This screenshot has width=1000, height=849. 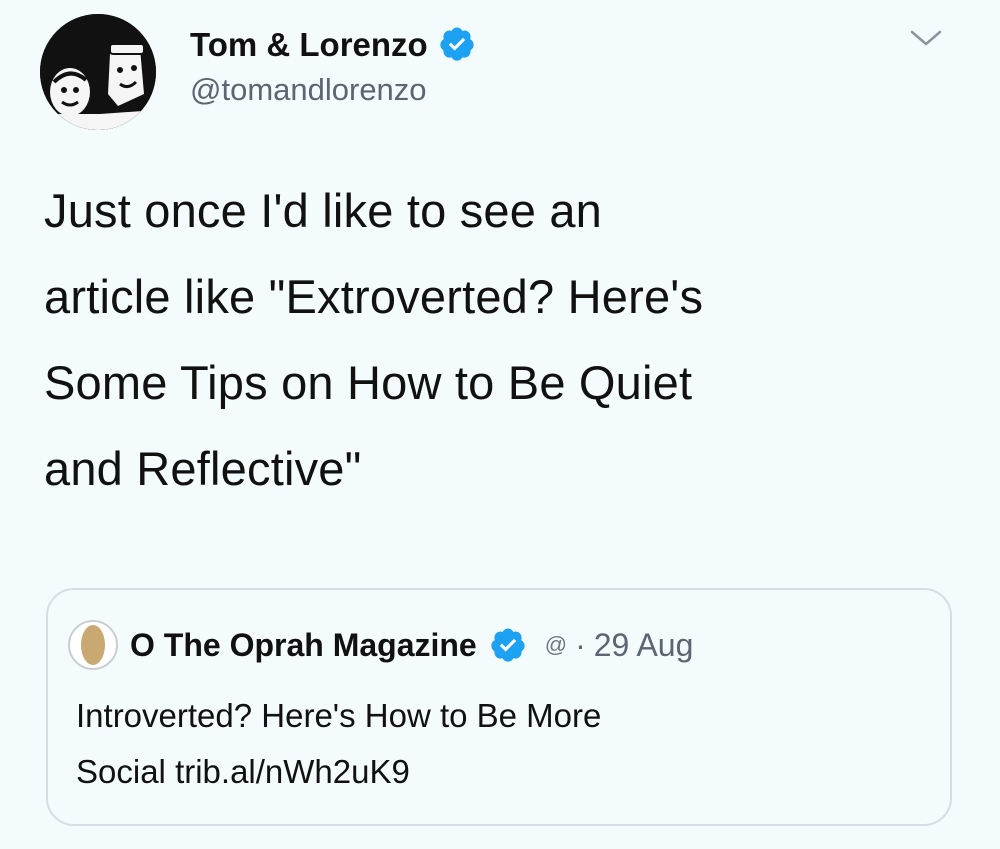 I want to click on author-block: Tom & Lorenzo @tomandlorenzo, so click(x=333, y=63).